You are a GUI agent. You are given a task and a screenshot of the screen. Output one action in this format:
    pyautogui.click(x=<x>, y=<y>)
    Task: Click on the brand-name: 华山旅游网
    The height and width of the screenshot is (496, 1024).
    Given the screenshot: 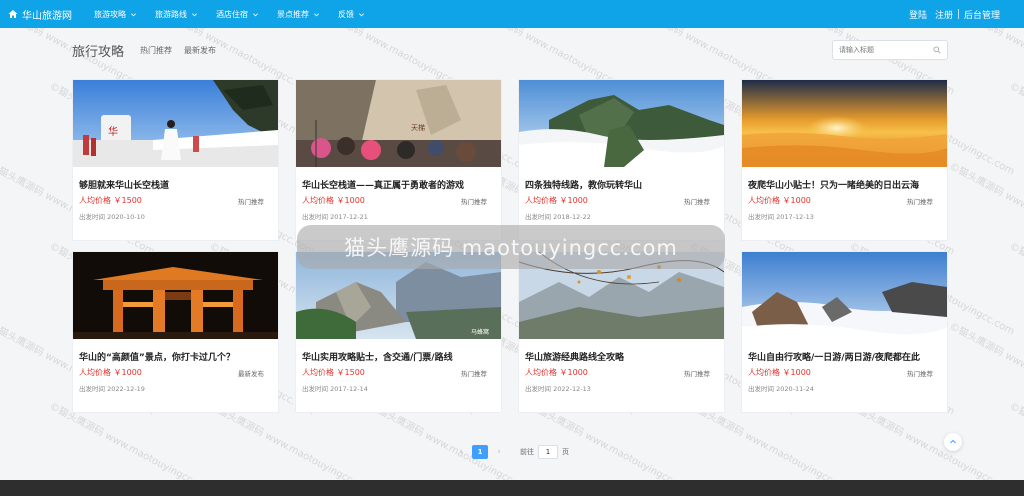 What is the action you would take?
    pyautogui.click(x=47, y=16)
    